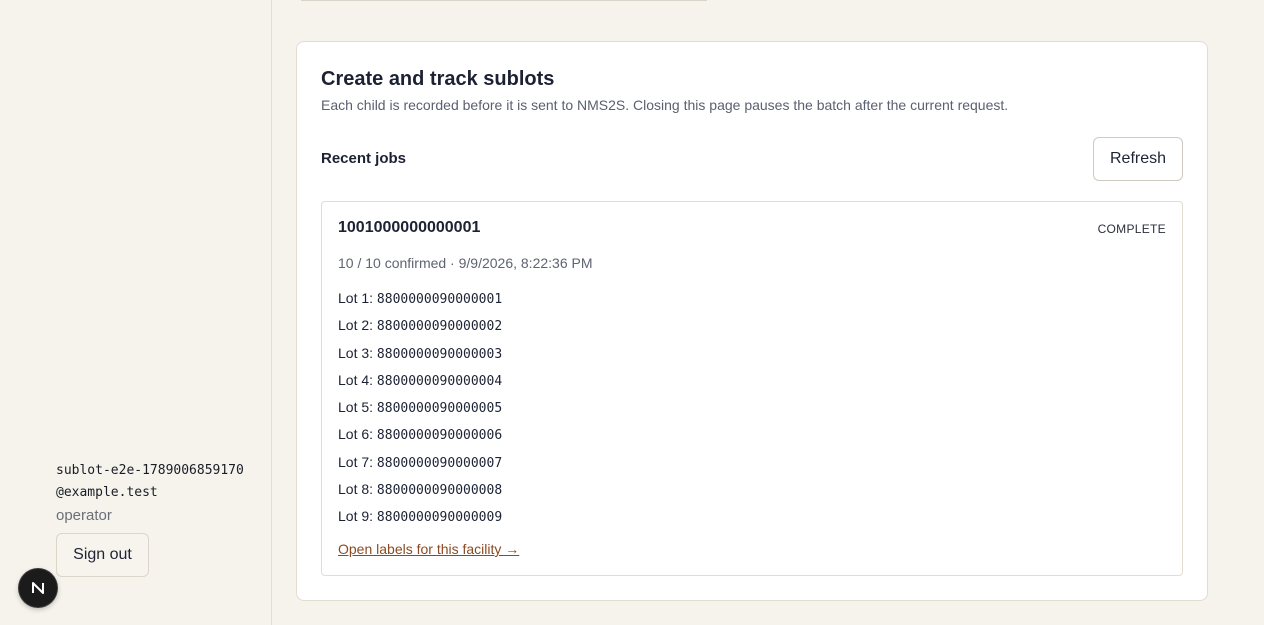 The height and width of the screenshot is (625, 1264). I want to click on list-item: Lot 1: 8800000090000001, so click(420, 301).